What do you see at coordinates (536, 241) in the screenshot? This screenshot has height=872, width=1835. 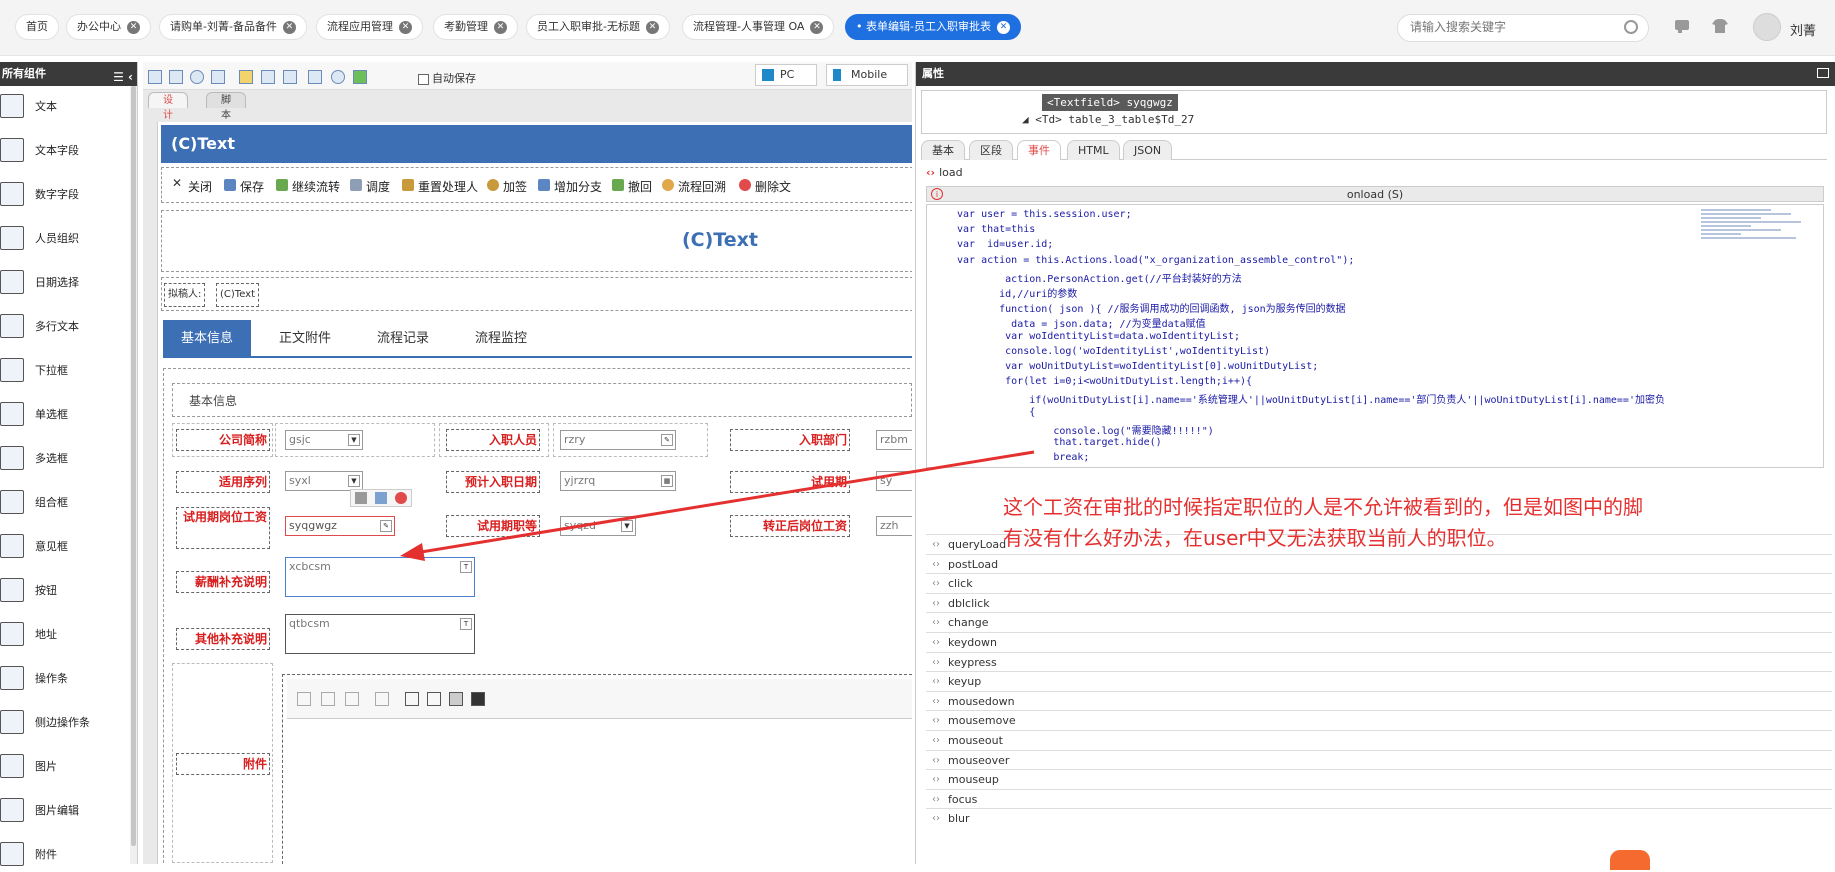 I see `form-title-area: (C)Text` at bounding box center [536, 241].